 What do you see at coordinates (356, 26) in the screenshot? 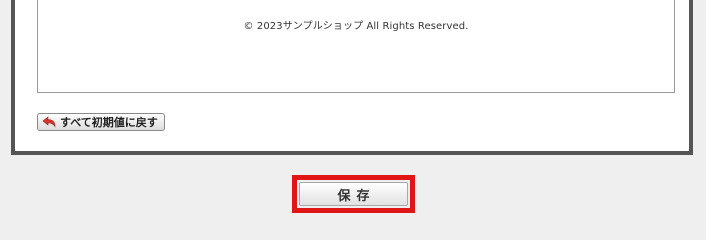
I see `copyright-text: © 2023サンプルショップ All Rights Reserved.` at bounding box center [356, 26].